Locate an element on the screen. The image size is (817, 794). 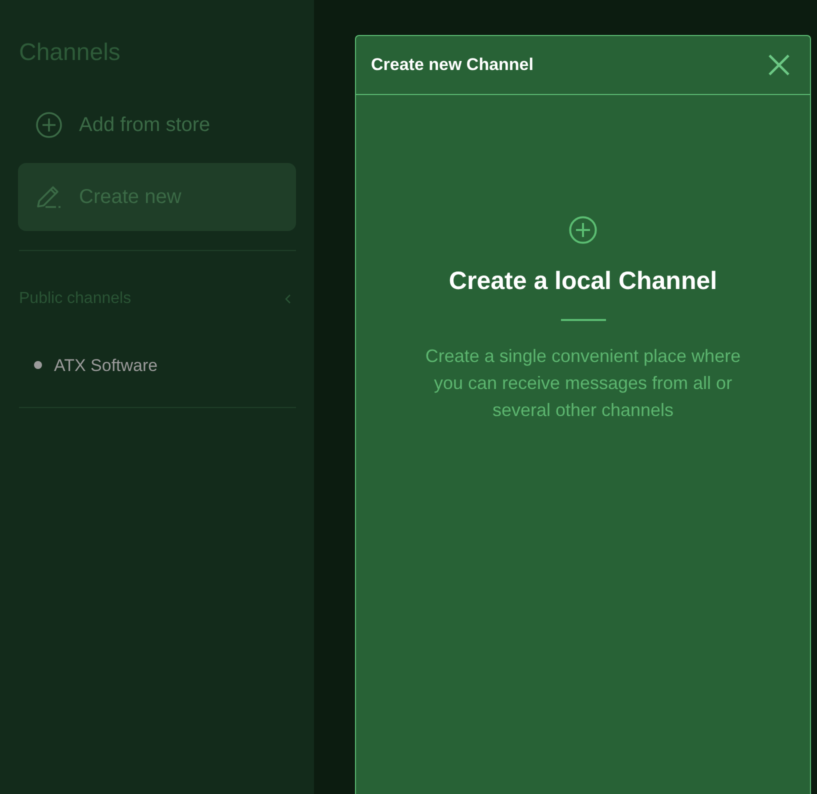
menu-item: Add from store is located at coordinates (157, 125).